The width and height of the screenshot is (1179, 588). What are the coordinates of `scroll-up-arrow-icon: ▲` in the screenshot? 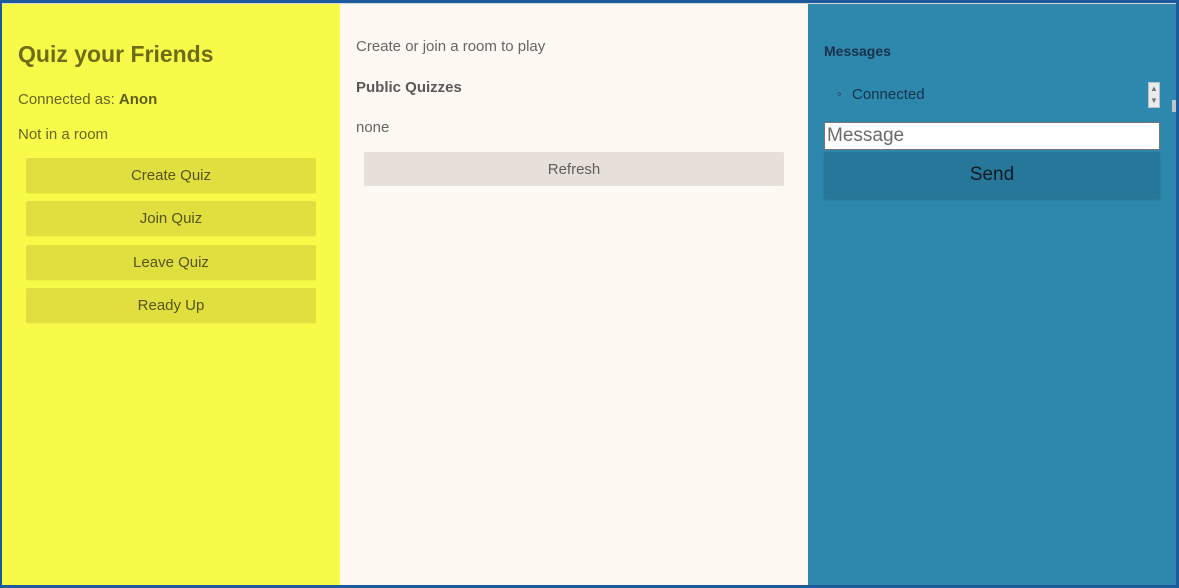 It's located at (1154, 89).